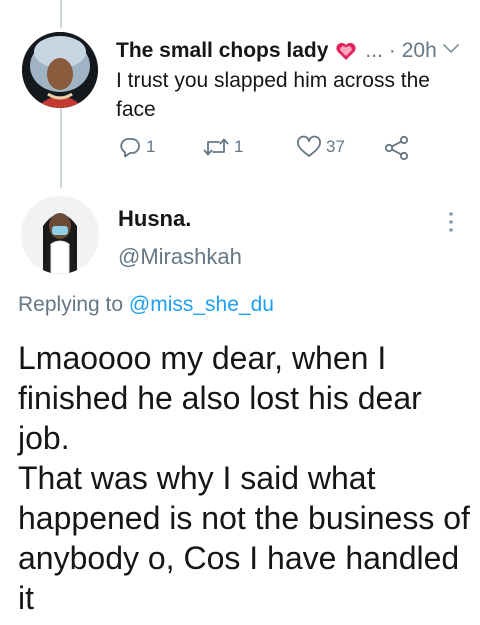 The image size is (480, 625). Describe the element at coordinates (413, 51) in the screenshot. I see `timestamp: · 20h` at that location.